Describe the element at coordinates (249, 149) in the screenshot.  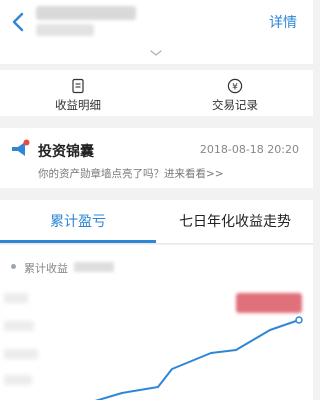
I see `promo-time: 2018-08-18 20:20` at that location.